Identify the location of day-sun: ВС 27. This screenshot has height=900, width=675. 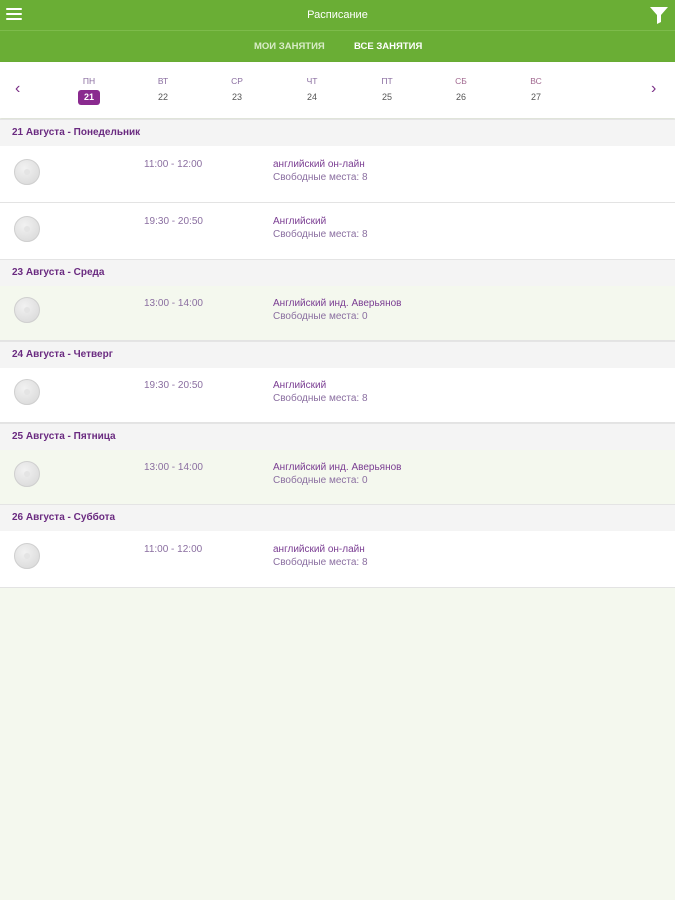
(536, 90).